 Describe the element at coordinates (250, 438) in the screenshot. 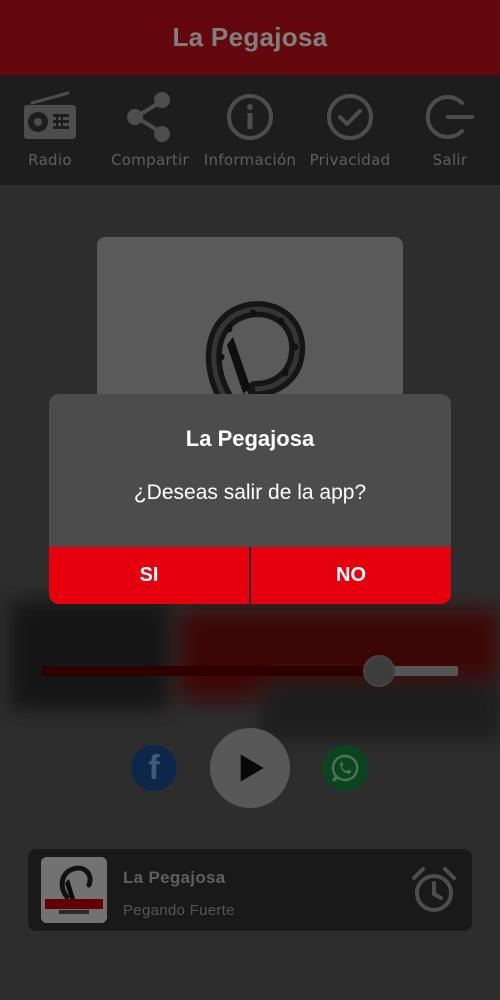

I see `dialog-title: La Pegajosa` at that location.